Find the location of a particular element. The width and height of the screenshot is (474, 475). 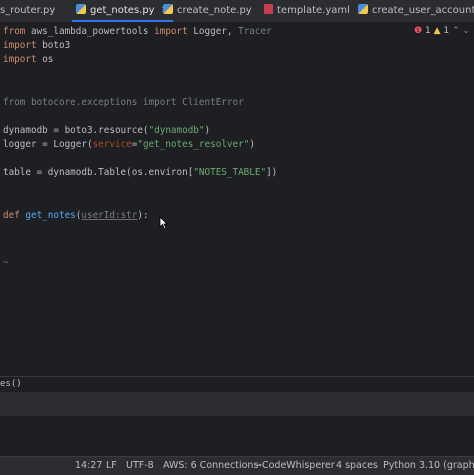

code-text: dynamodb = boto3.resource( is located at coordinates (76, 130).